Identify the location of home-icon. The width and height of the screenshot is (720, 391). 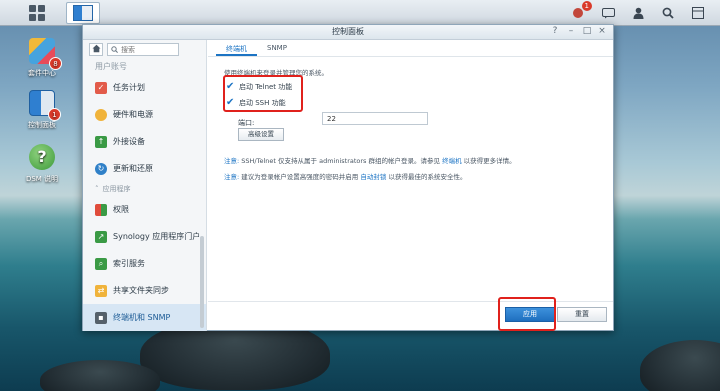
(96, 48).